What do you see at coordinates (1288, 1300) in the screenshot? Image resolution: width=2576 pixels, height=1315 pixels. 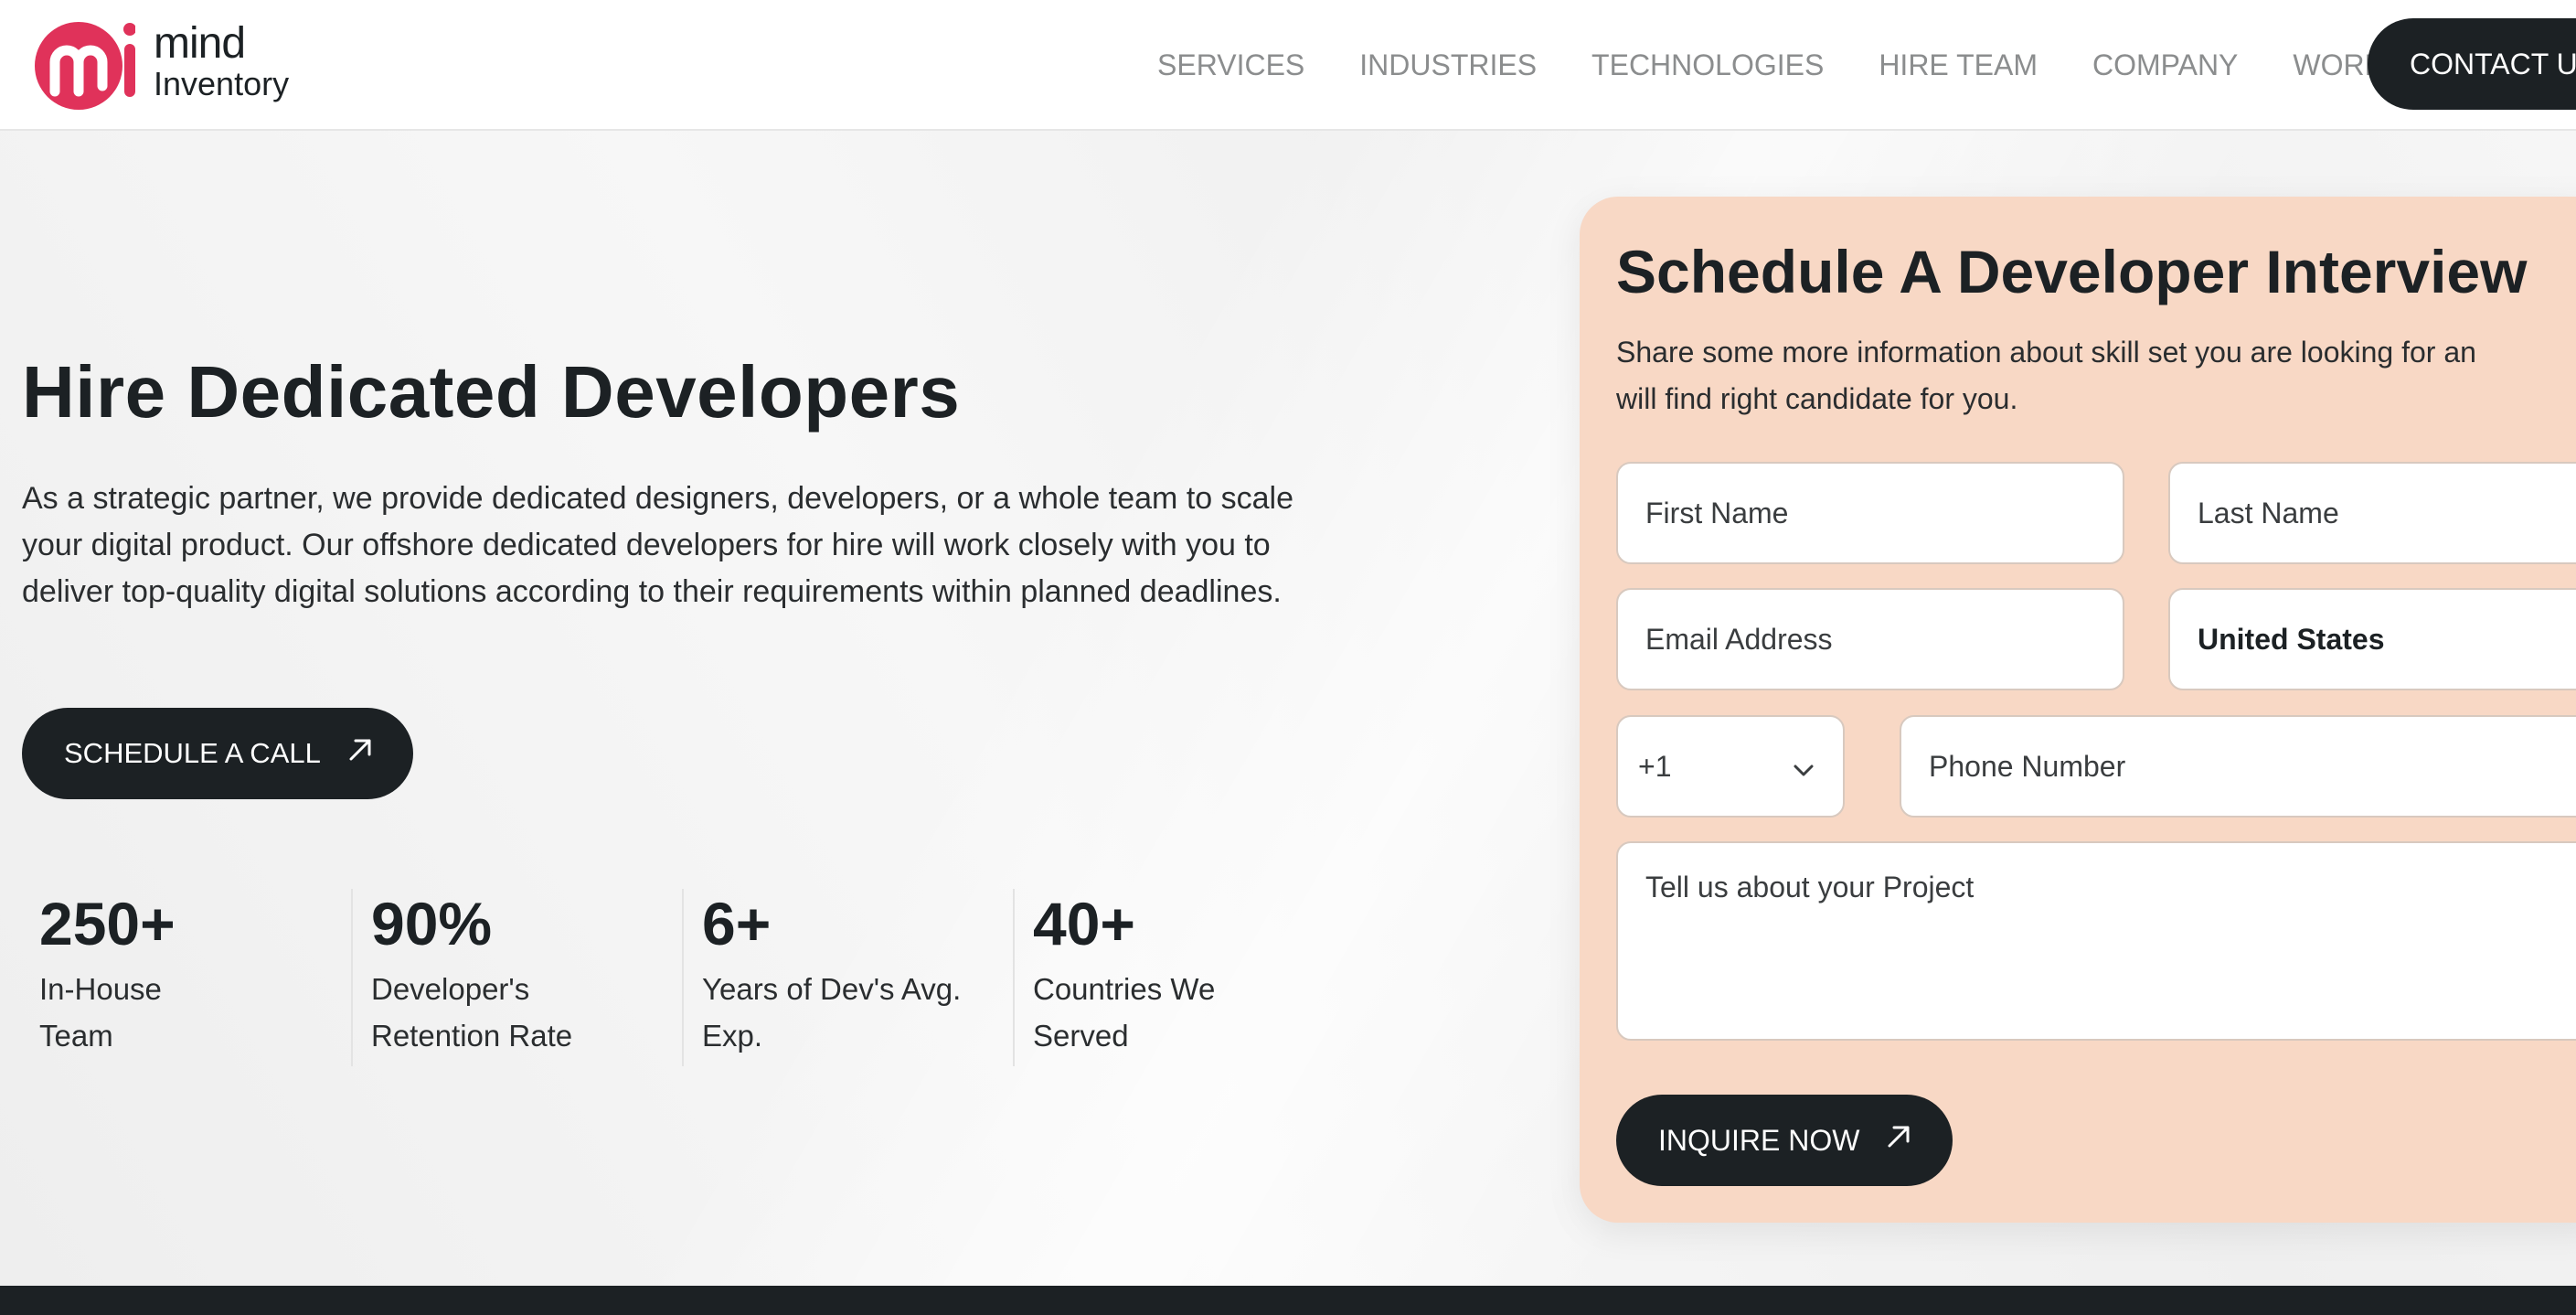 I see `footer-bar` at bounding box center [1288, 1300].